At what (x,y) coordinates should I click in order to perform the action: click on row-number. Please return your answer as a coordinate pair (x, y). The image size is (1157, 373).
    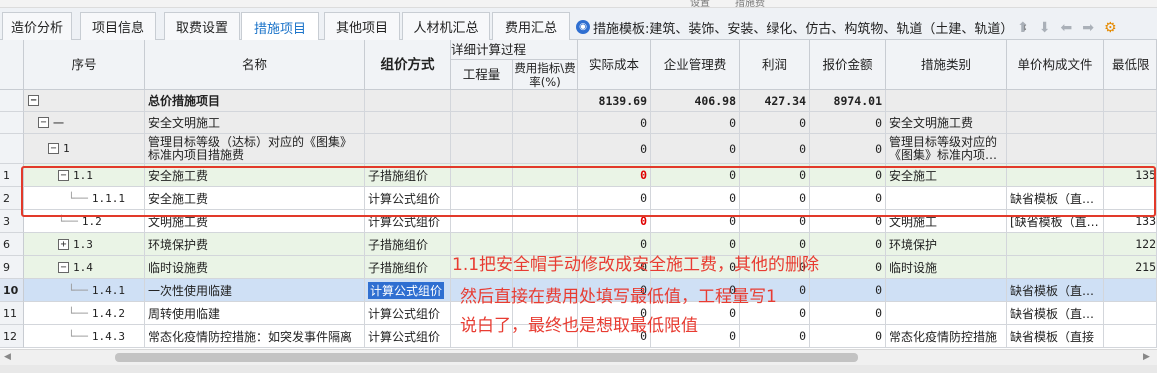
    Looking at the image, I should click on (12, 149).